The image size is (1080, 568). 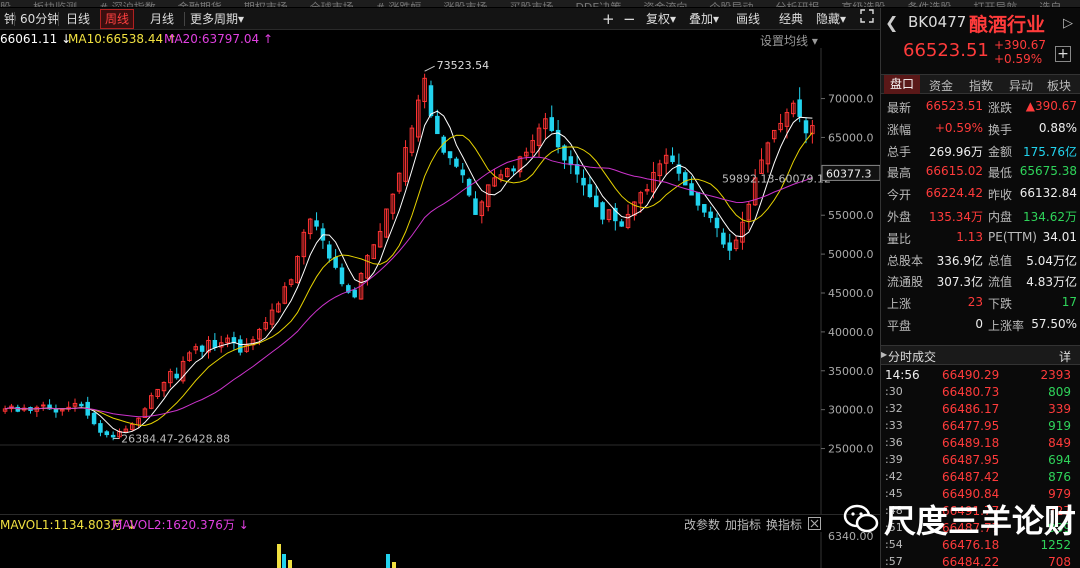 What do you see at coordinates (791, 19) in the screenshot?
I see `classic-button: 经典` at bounding box center [791, 19].